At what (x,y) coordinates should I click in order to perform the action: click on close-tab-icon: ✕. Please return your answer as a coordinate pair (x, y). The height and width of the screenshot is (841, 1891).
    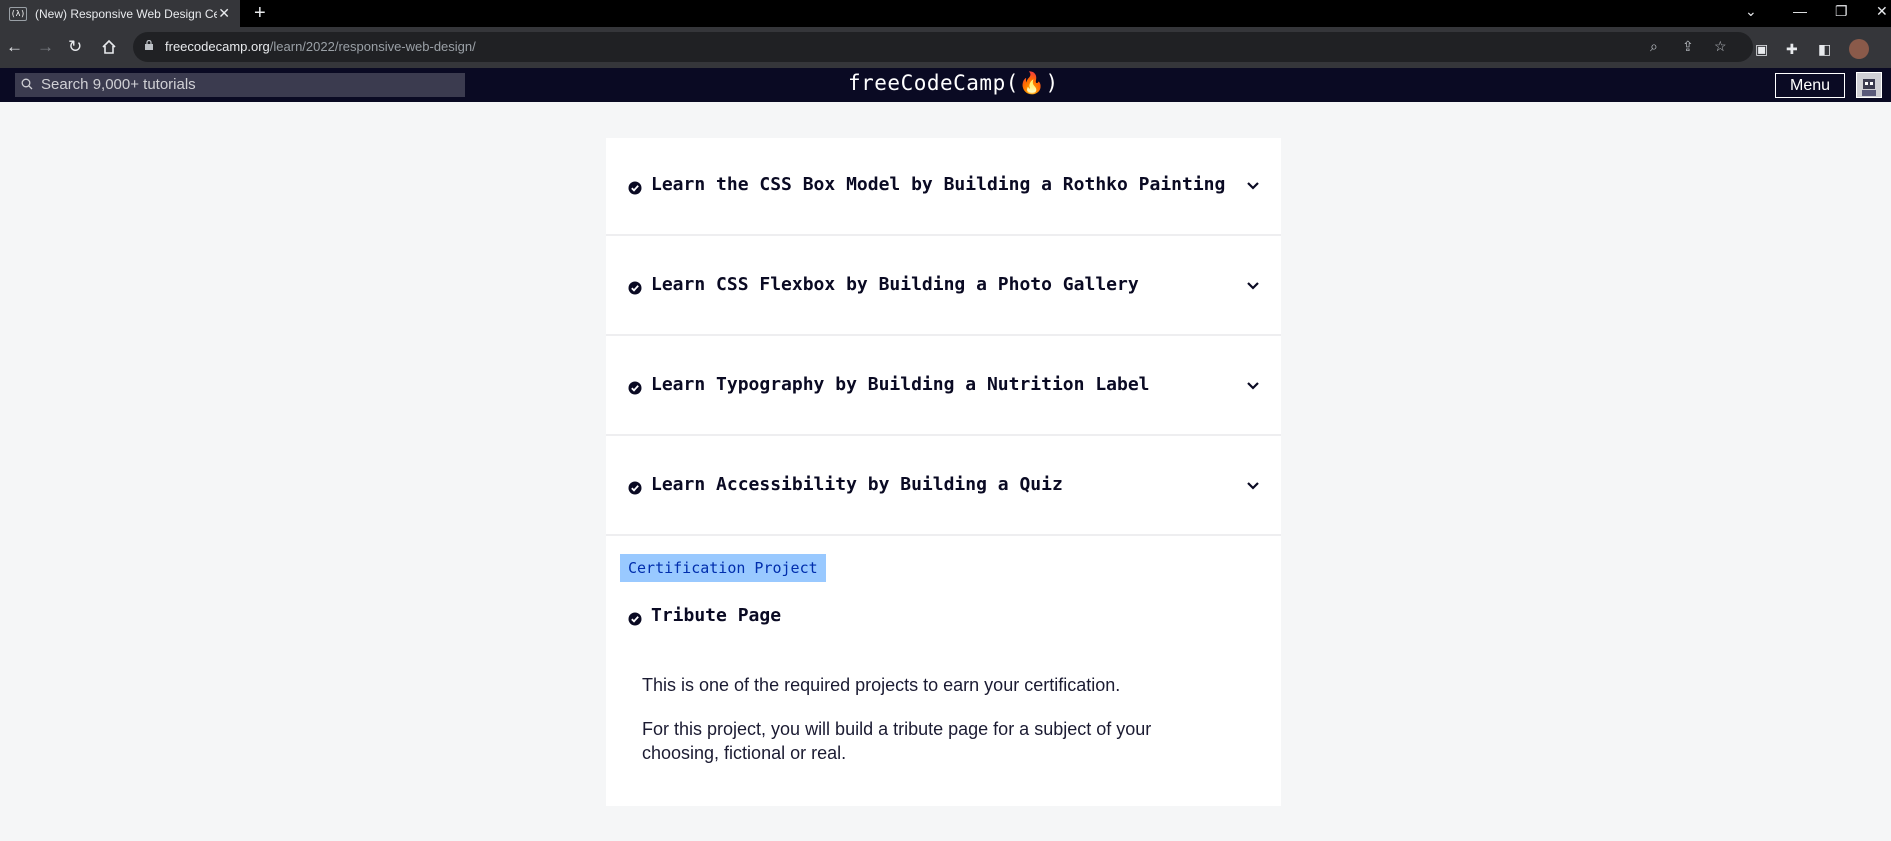
    Looking at the image, I should click on (224, 13).